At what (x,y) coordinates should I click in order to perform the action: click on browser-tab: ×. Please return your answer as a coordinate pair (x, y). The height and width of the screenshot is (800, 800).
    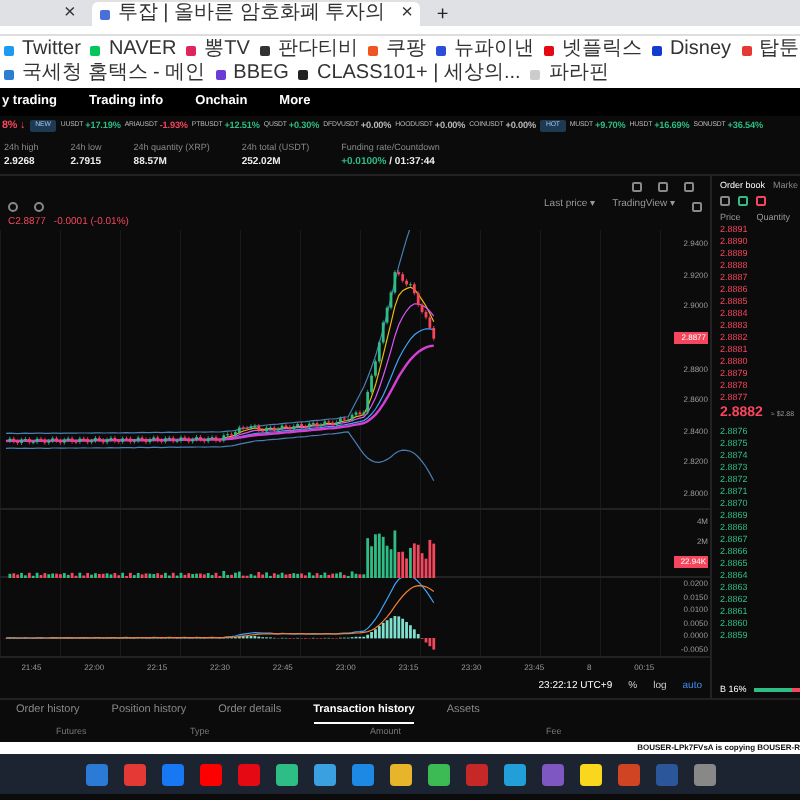
    Looking at the image, I should click on (66, 14).